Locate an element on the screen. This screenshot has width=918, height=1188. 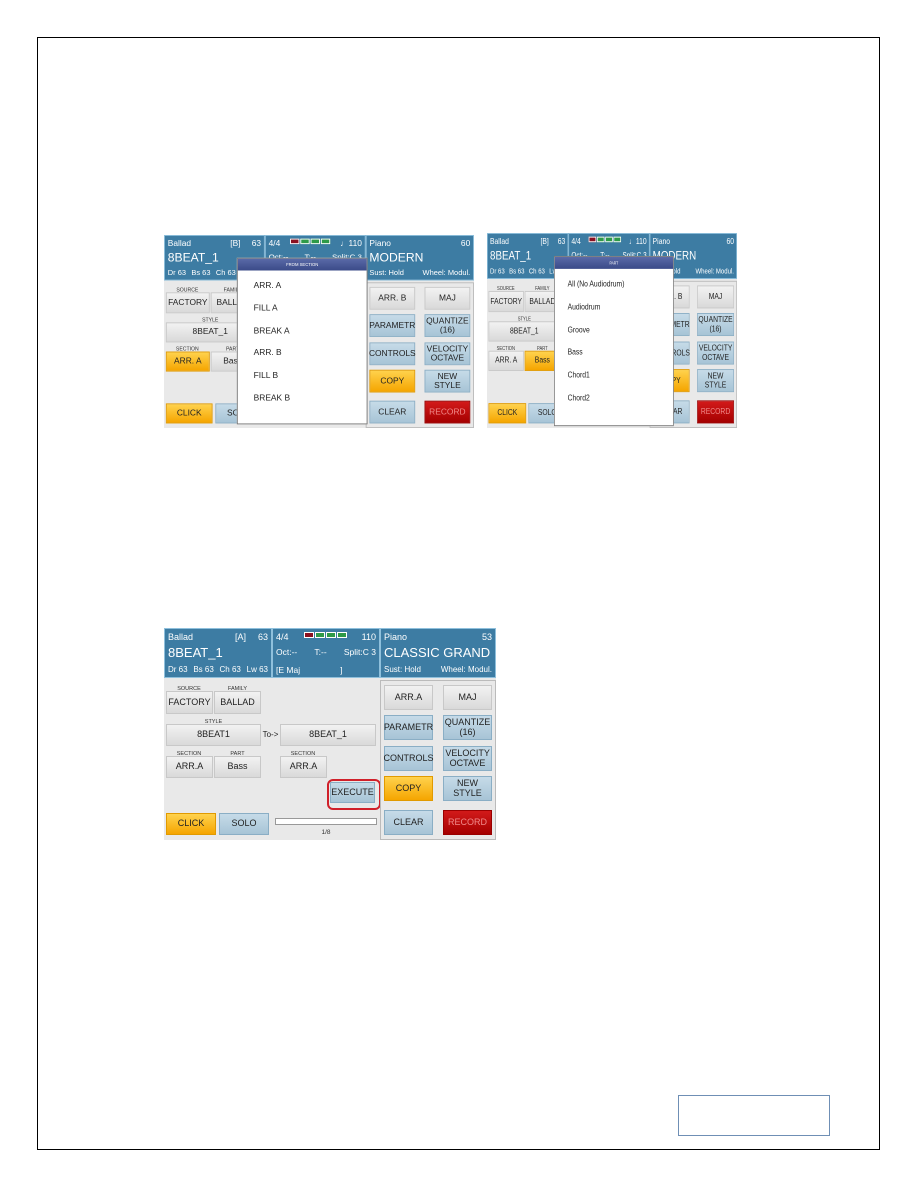
popup-option: Chord1 is located at coordinates (614, 375).